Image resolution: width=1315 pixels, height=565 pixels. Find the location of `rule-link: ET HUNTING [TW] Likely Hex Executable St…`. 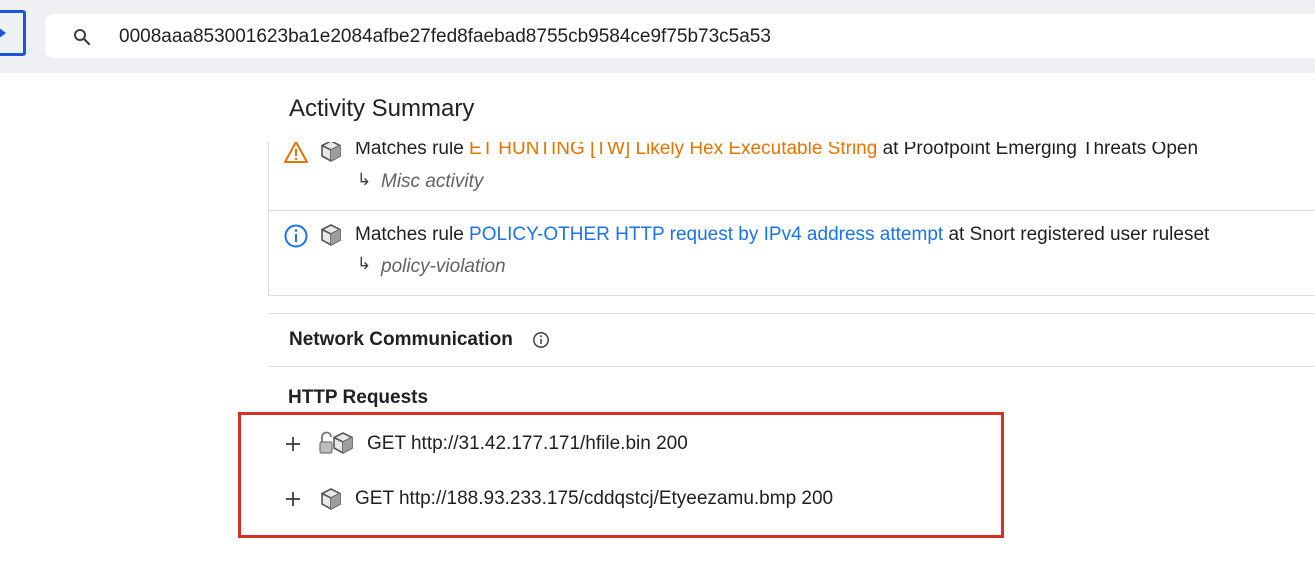

rule-link: ET HUNTING [TW] Likely Hex Executable St… is located at coordinates (673, 150).